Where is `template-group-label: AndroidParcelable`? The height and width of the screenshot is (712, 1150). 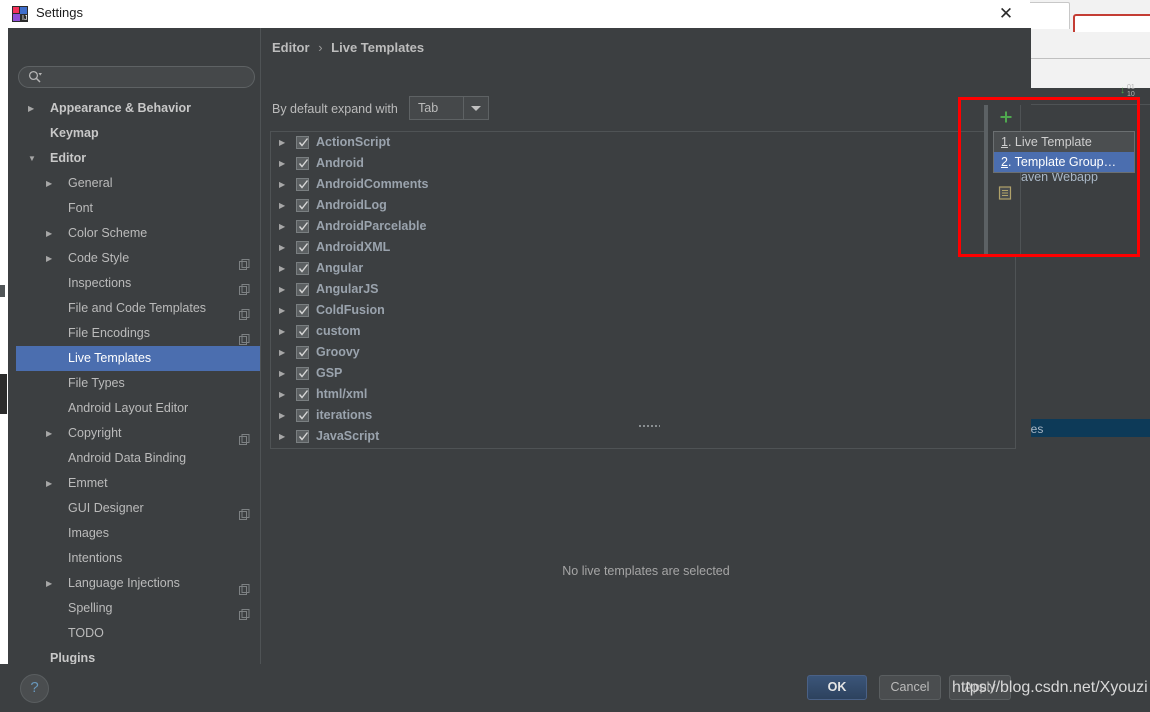 template-group-label: AndroidParcelable is located at coordinates (371, 226).